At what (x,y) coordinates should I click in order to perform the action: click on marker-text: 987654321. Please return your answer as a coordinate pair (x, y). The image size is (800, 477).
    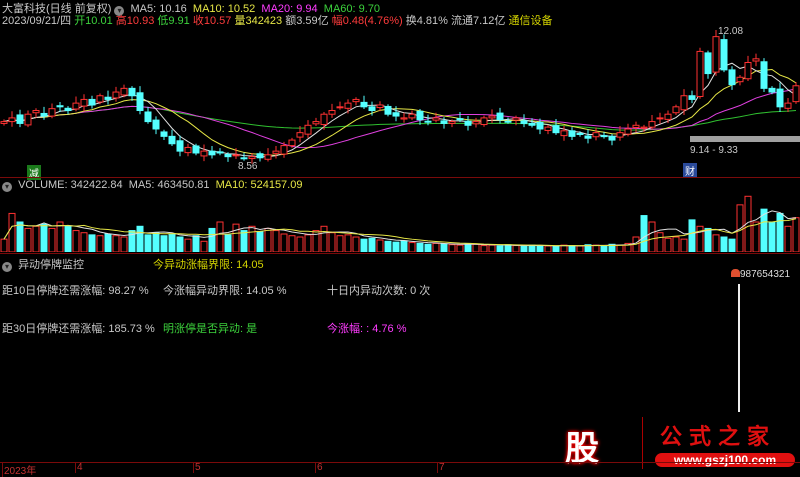
    Looking at the image, I should click on (765, 274).